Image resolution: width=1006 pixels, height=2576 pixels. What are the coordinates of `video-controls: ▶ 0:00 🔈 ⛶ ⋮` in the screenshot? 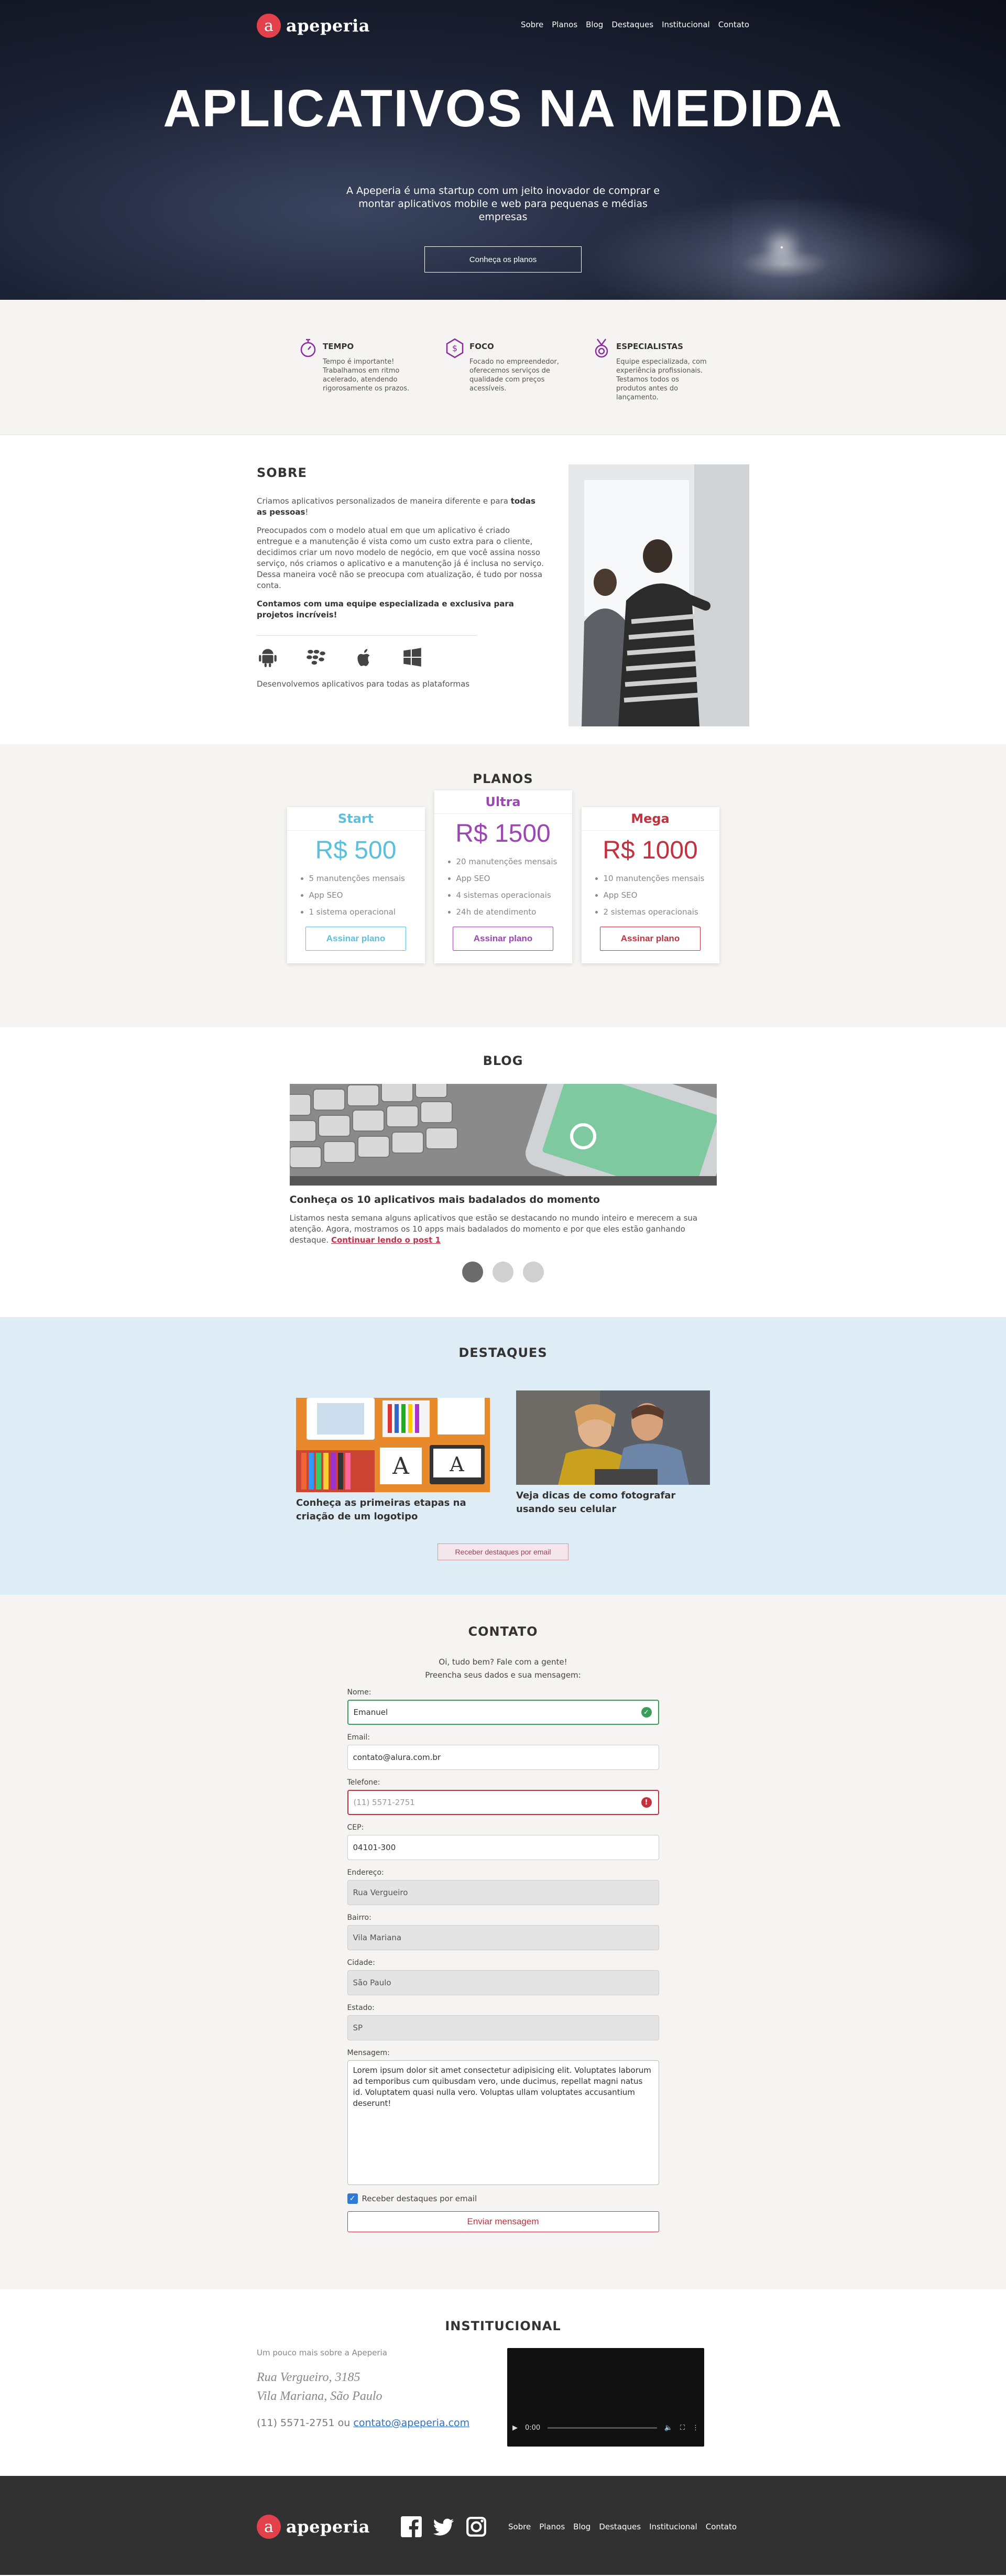 It's located at (605, 2428).